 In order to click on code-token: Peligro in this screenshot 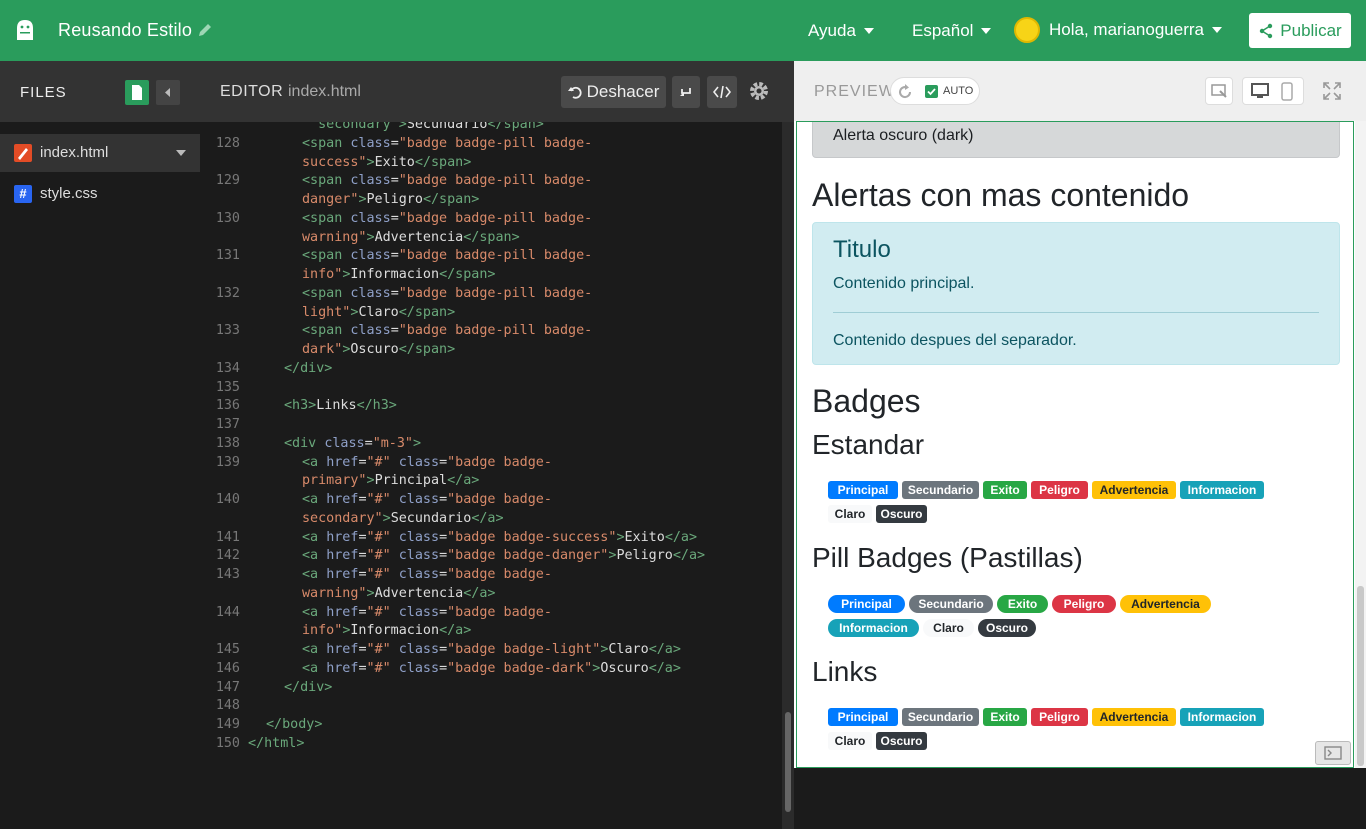, I will do `click(644, 556)`.